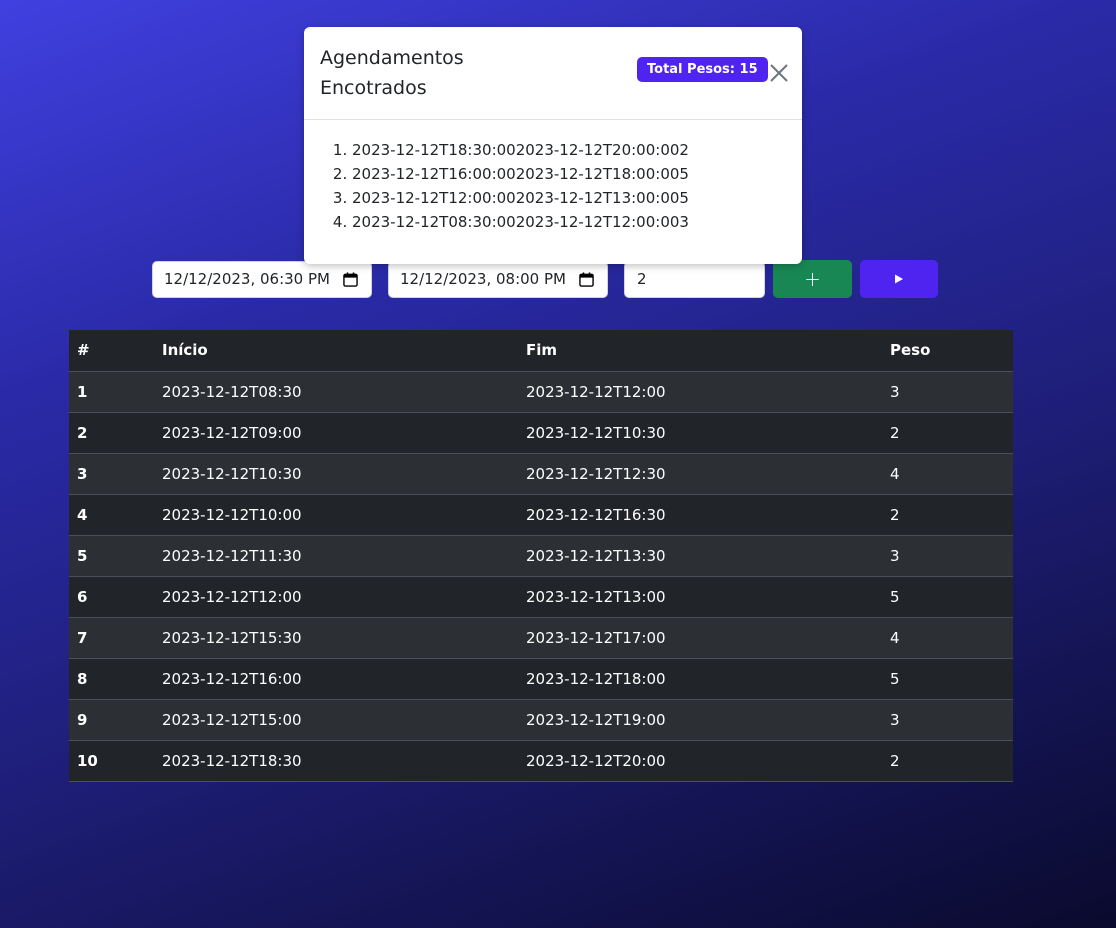 This screenshot has width=1116, height=928. Describe the element at coordinates (111, 351) in the screenshot. I see `column-header-index: #` at that location.